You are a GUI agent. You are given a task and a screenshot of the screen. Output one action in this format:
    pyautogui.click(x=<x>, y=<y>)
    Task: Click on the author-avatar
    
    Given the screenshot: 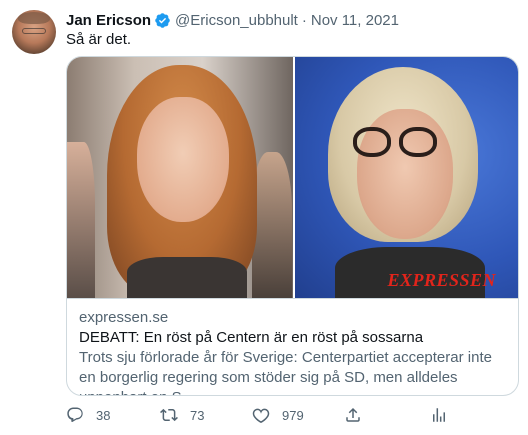 What is the action you would take?
    pyautogui.click(x=34, y=32)
    